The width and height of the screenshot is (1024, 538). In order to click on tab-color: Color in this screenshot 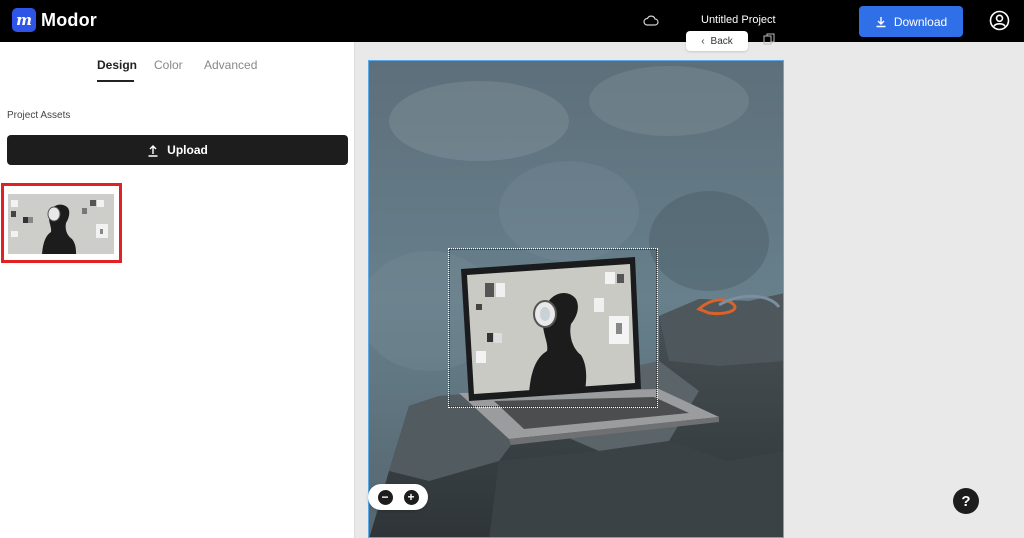, I will do `click(168, 65)`.